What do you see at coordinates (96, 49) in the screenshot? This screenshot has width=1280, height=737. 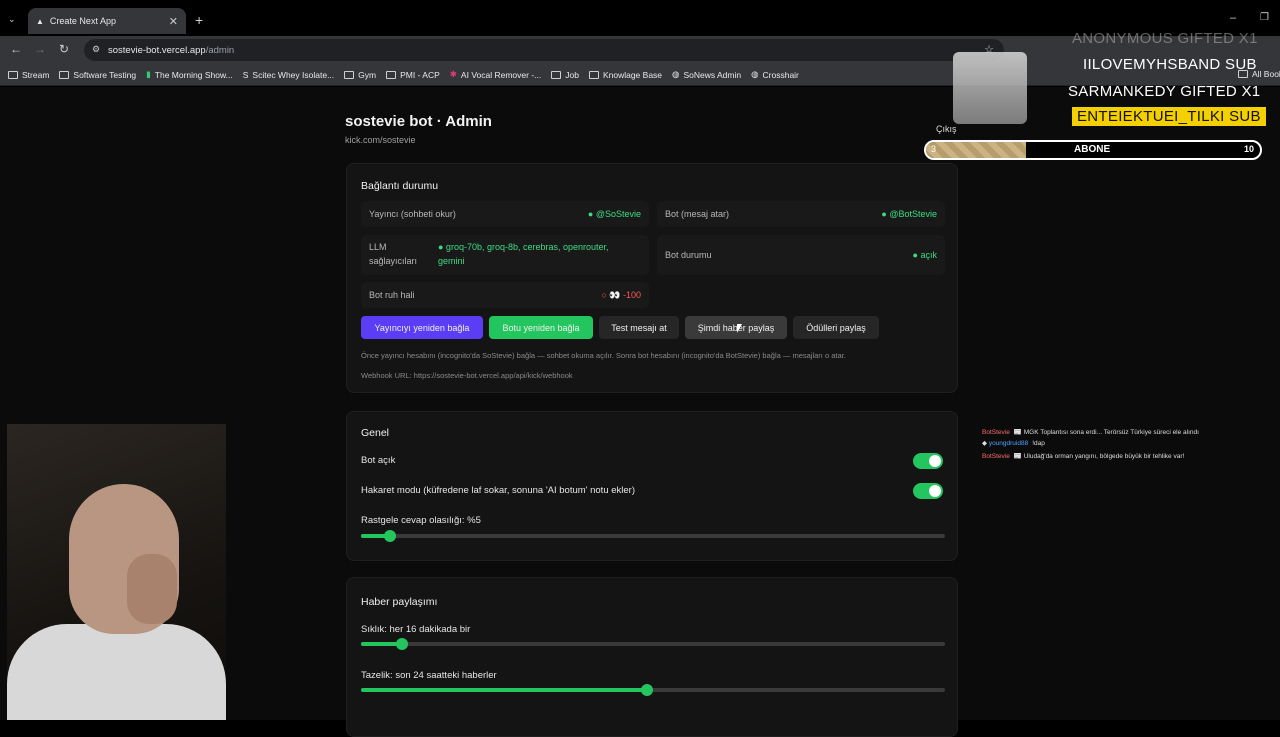 I see `site-info-icon: ⚙` at bounding box center [96, 49].